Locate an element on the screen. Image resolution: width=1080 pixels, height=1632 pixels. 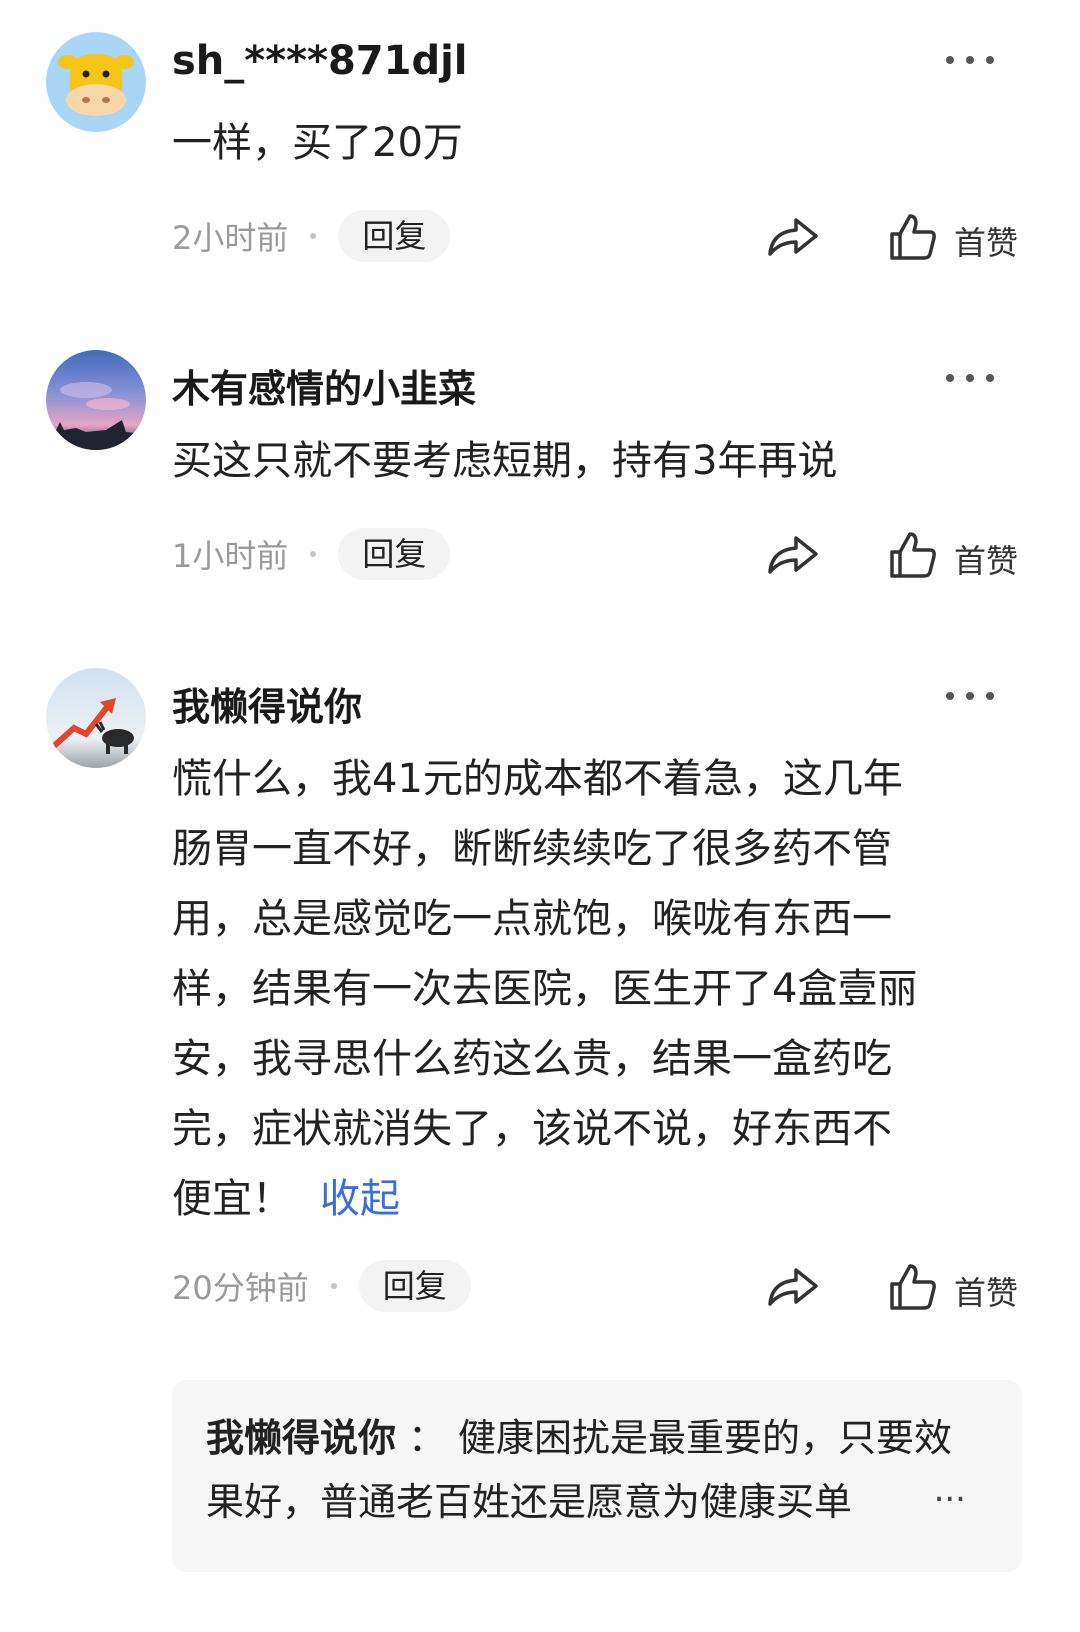
comment-time: 1小时前 is located at coordinates (230, 556).